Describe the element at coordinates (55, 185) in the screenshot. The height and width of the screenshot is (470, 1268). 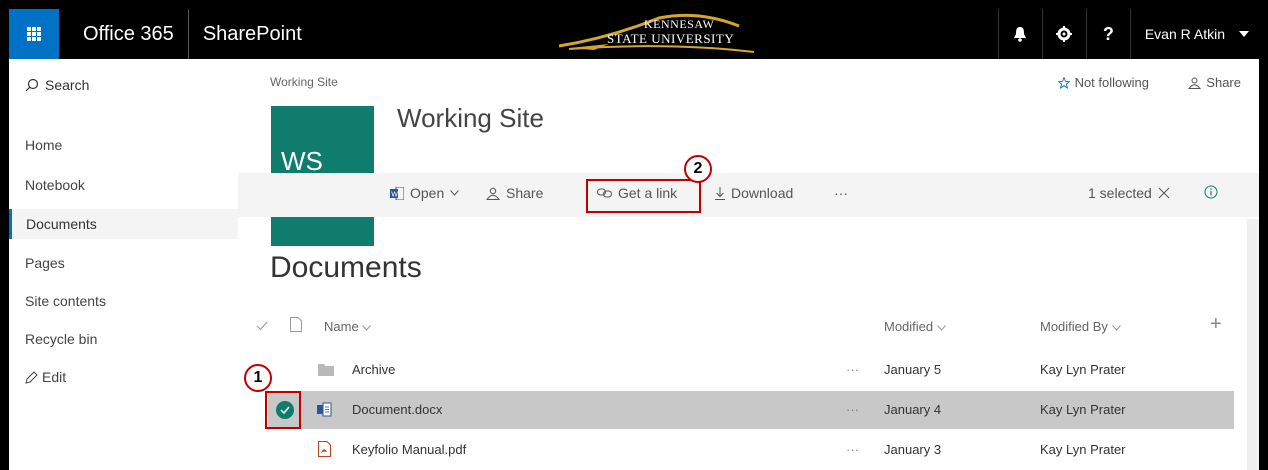
I see `nav-item-notebook: Notebook` at that location.